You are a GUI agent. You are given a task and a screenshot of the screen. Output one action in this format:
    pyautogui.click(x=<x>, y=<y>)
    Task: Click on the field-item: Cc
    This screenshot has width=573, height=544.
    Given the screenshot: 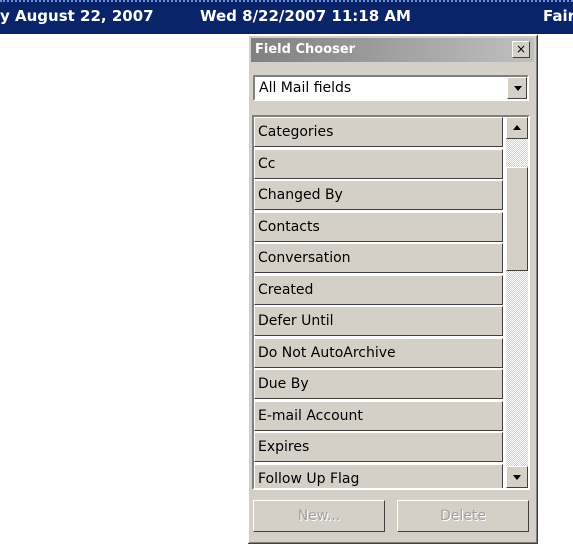 What is the action you would take?
    pyautogui.click(x=378, y=163)
    